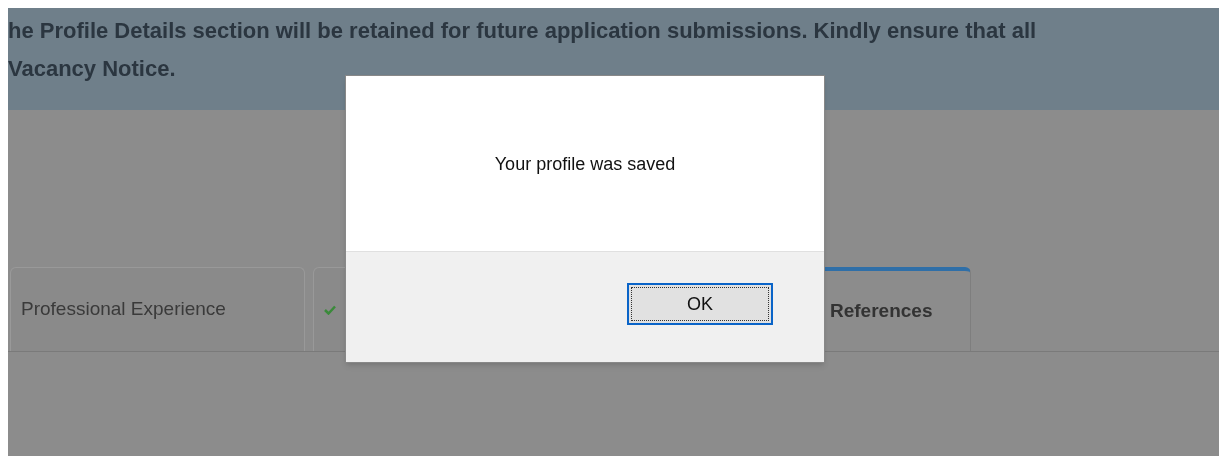 This screenshot has width=1219, height=456. What do you see at coordinates (157, 309) in the screenshot?
I see `tab: Professional Experience` at bounding box center [157, 309].